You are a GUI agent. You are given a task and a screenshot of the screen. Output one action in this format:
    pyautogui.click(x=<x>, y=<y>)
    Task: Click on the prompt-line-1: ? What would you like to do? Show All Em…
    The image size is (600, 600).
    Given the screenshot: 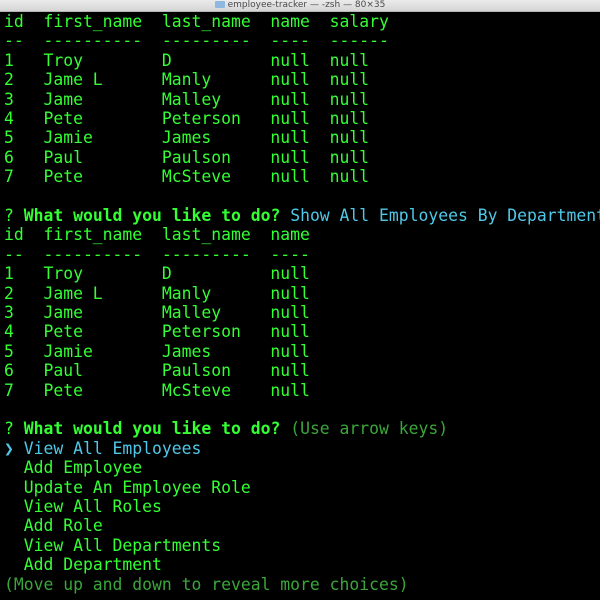 What is the action you would take?
    pyautogui.click(x=302, y=215)
    